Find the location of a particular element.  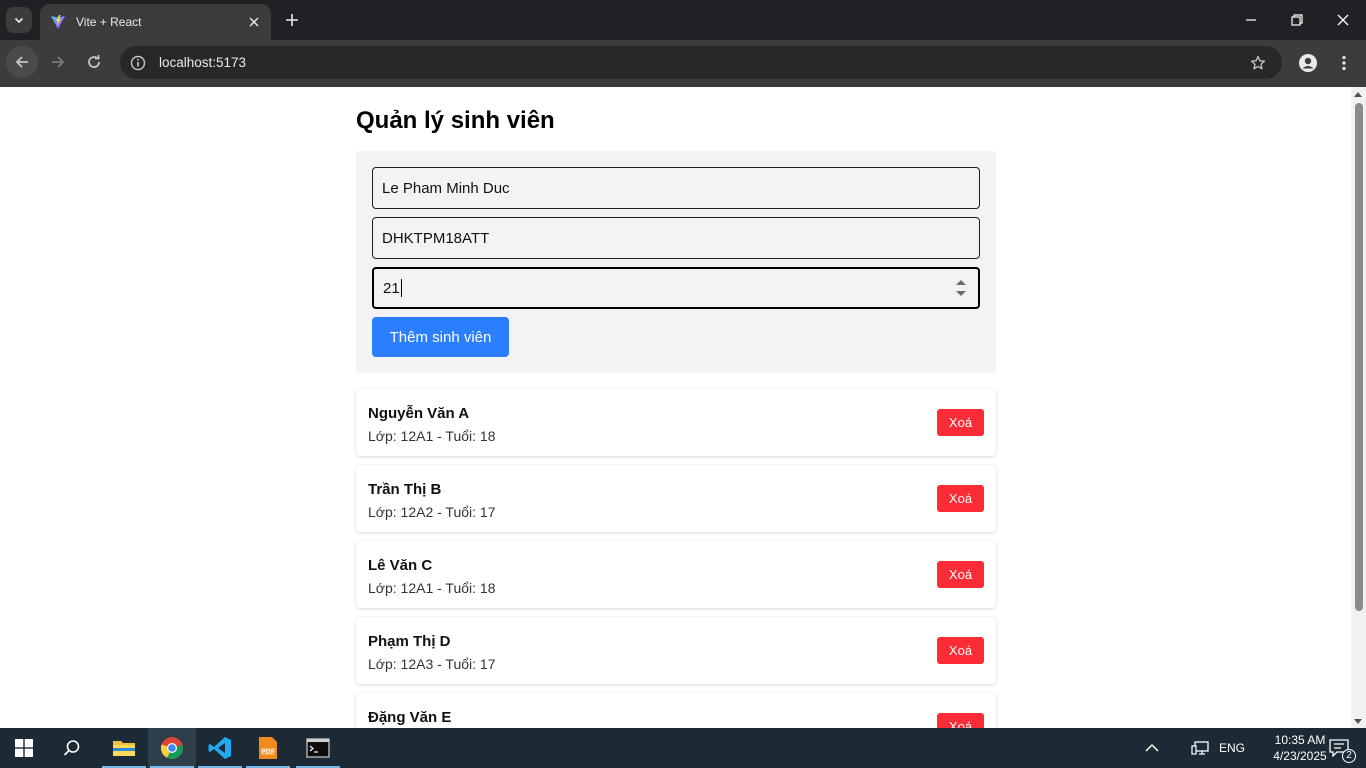

arrow-left-icon is located at coordinates (21, 62).